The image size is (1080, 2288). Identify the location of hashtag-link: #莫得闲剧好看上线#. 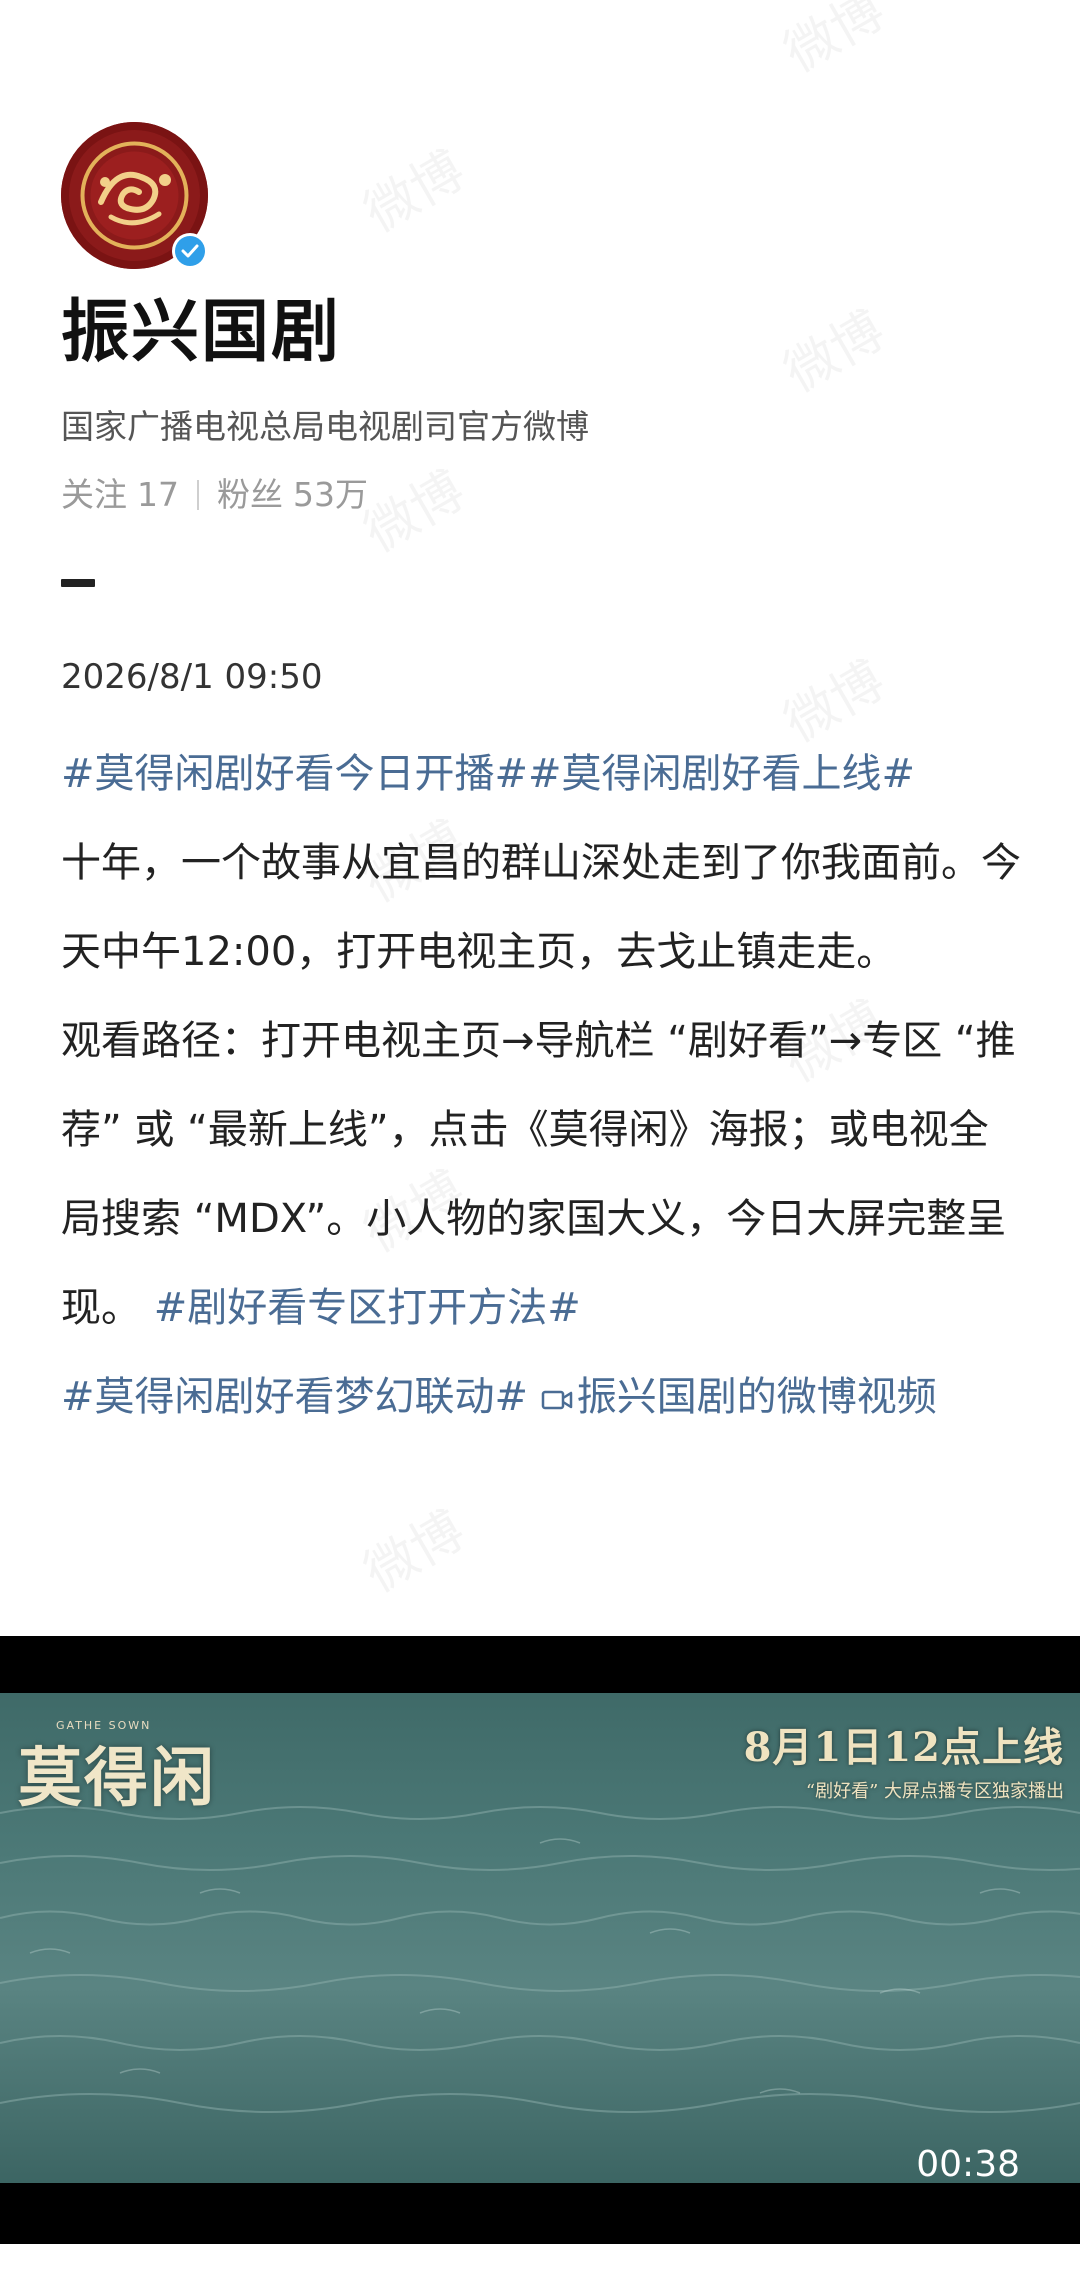
(721, 774).